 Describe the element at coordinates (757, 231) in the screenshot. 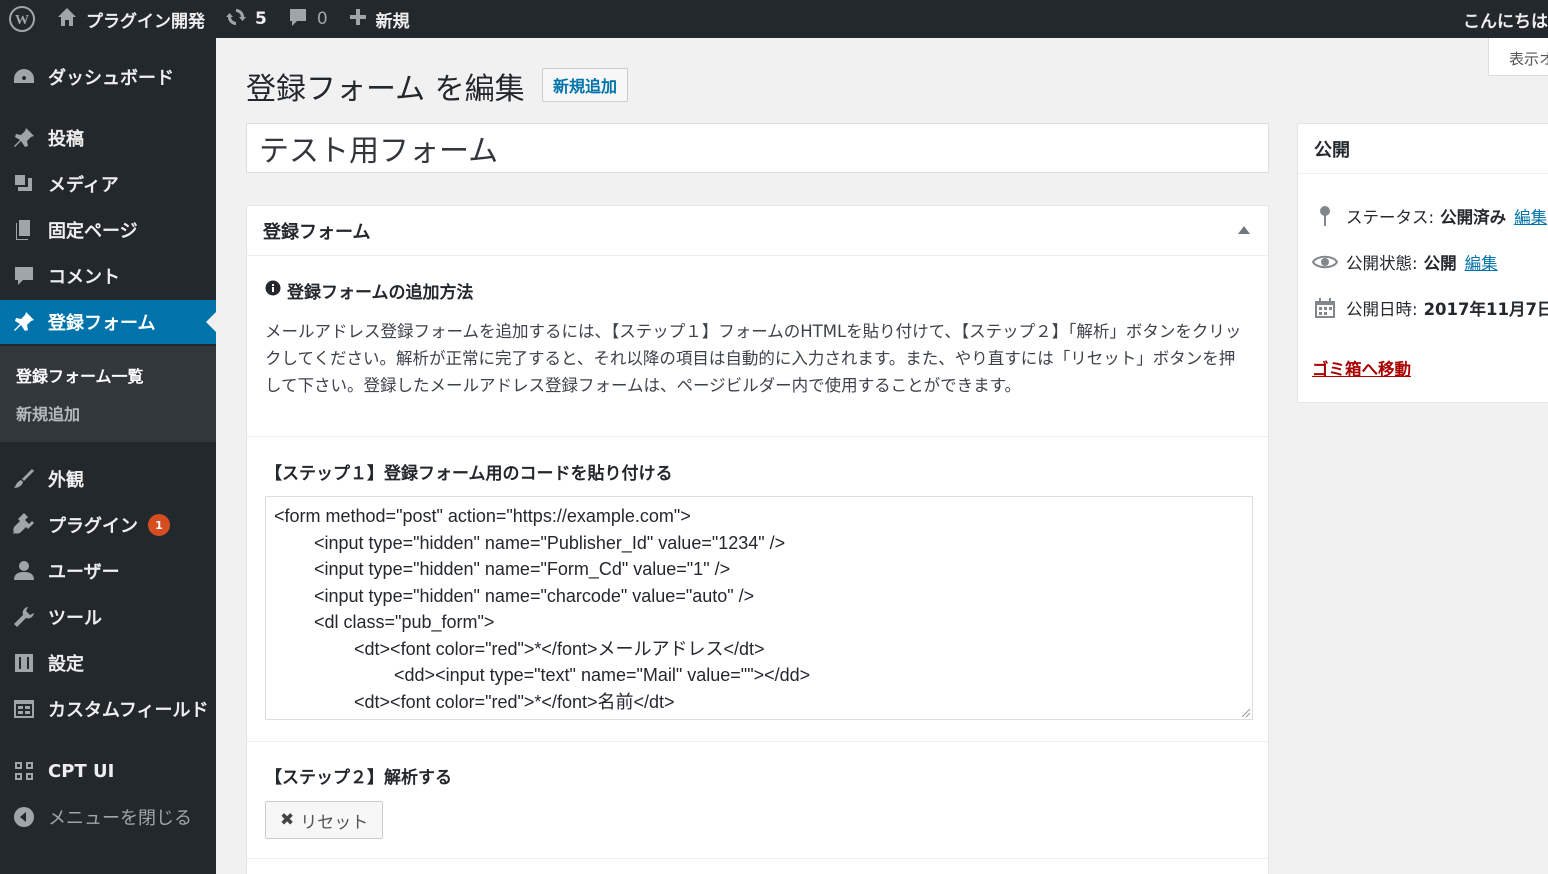

I see `metabox-header: 登録フォーム` at that location.